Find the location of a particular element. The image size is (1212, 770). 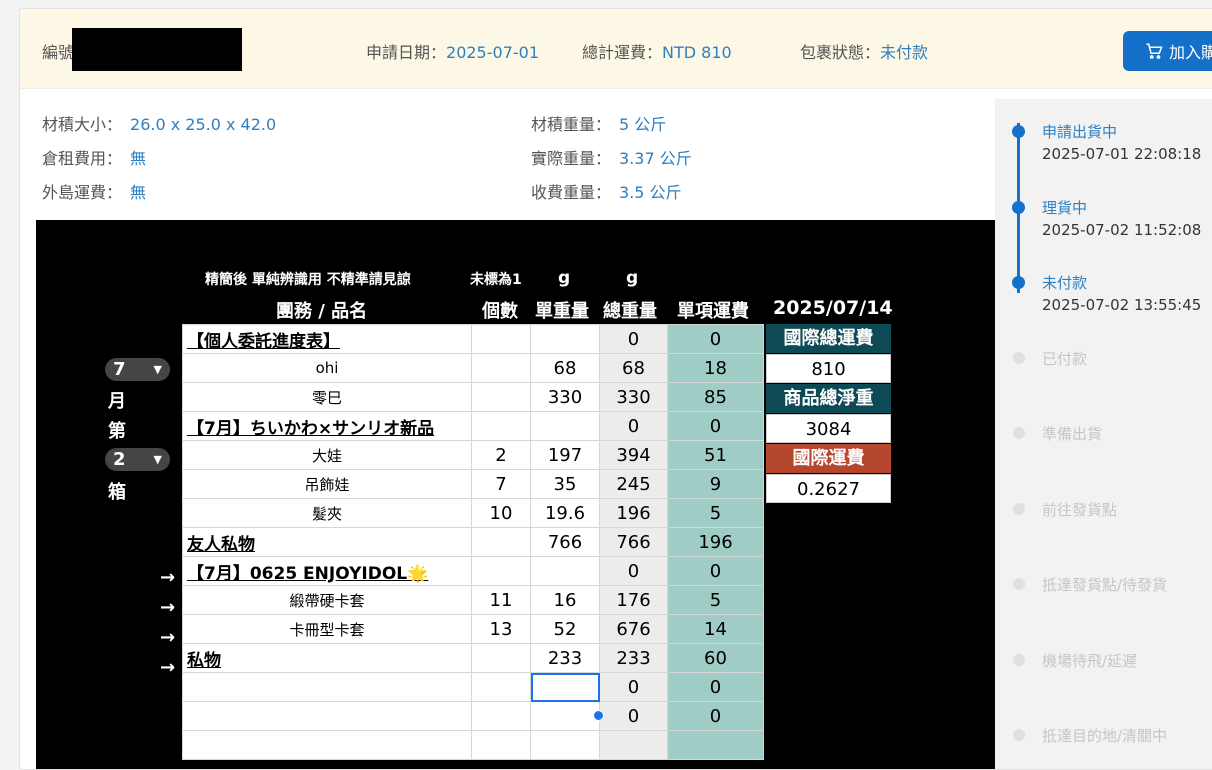

cell-unit: 330 is located at coordinates (565, 397).